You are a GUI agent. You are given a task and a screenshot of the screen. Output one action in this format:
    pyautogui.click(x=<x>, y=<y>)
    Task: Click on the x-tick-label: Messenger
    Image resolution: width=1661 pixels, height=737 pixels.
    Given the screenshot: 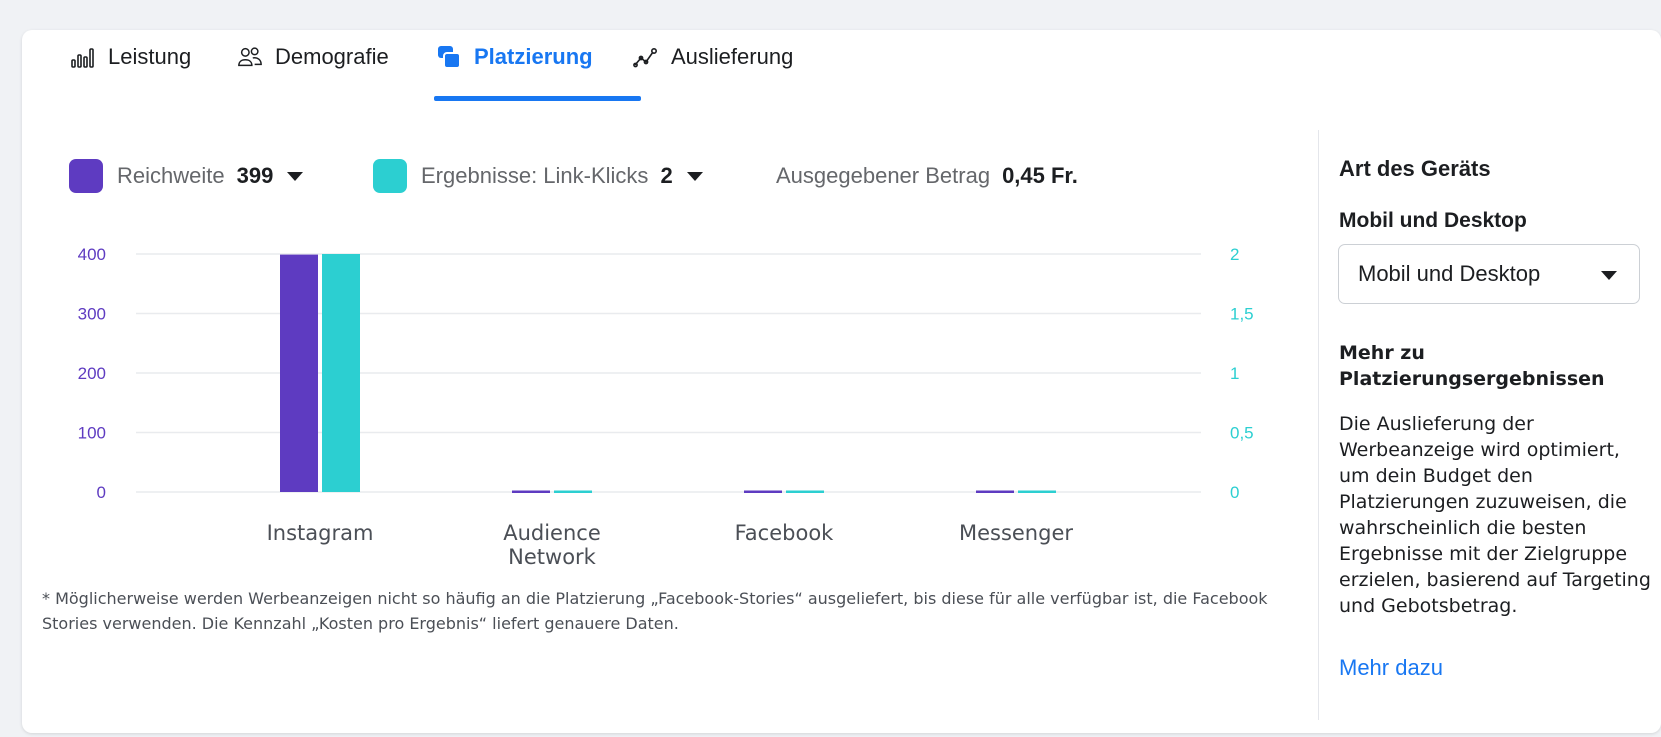 What is the action you would take?
    pyautogui.click(x=1016, y=533)
    